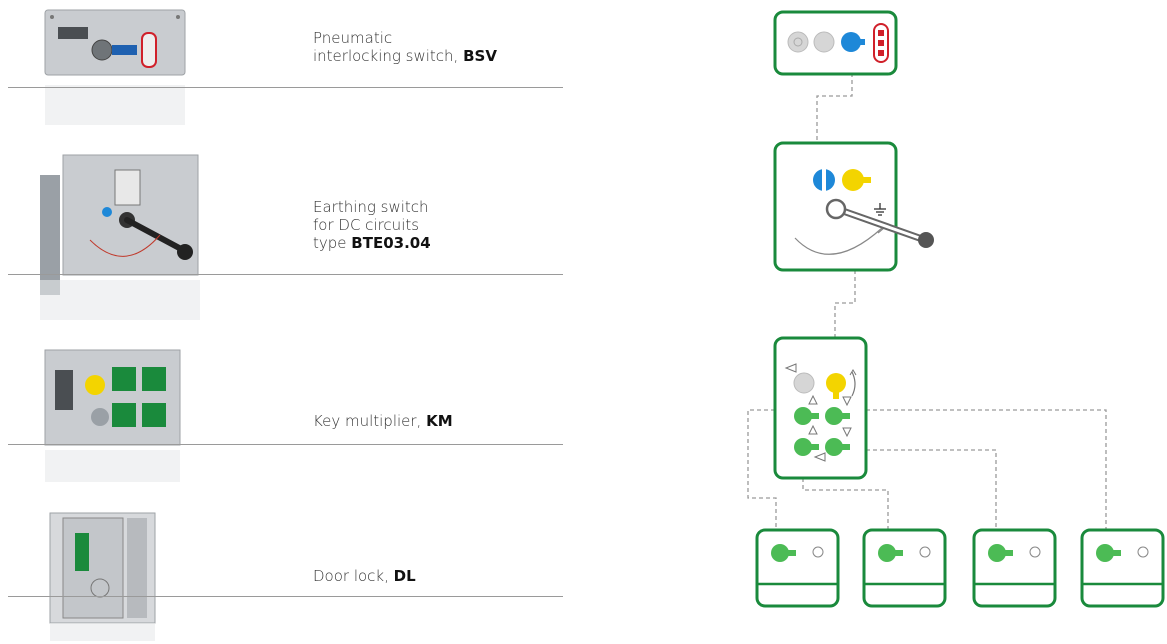 Image resolution: width=1167 pixels, height=644 pixels. What do you see at coordinates (371, 207) in the screenshot?
I see `label-line: Earthing switch` at bounding box center [371, 207].